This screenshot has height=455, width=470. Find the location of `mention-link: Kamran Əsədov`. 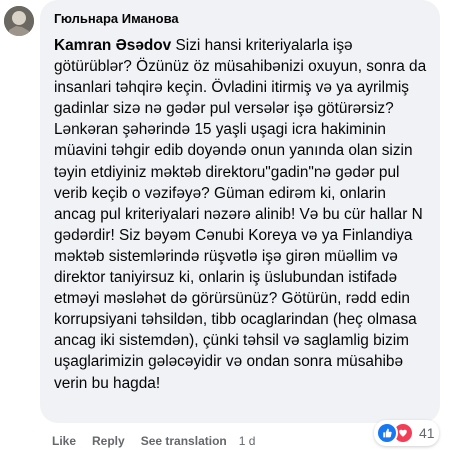

mention-link: Kamran Əsədov is located at coordinates (112, 45).